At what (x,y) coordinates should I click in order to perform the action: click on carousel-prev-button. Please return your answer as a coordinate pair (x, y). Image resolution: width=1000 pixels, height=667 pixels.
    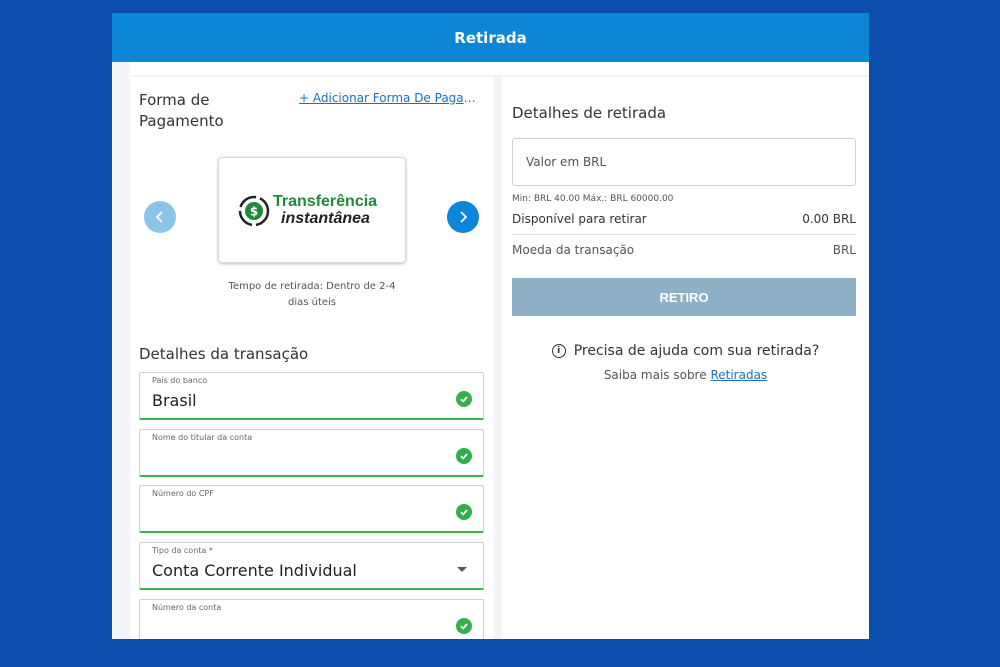
    Looking at the image, I should click on (160, 217).